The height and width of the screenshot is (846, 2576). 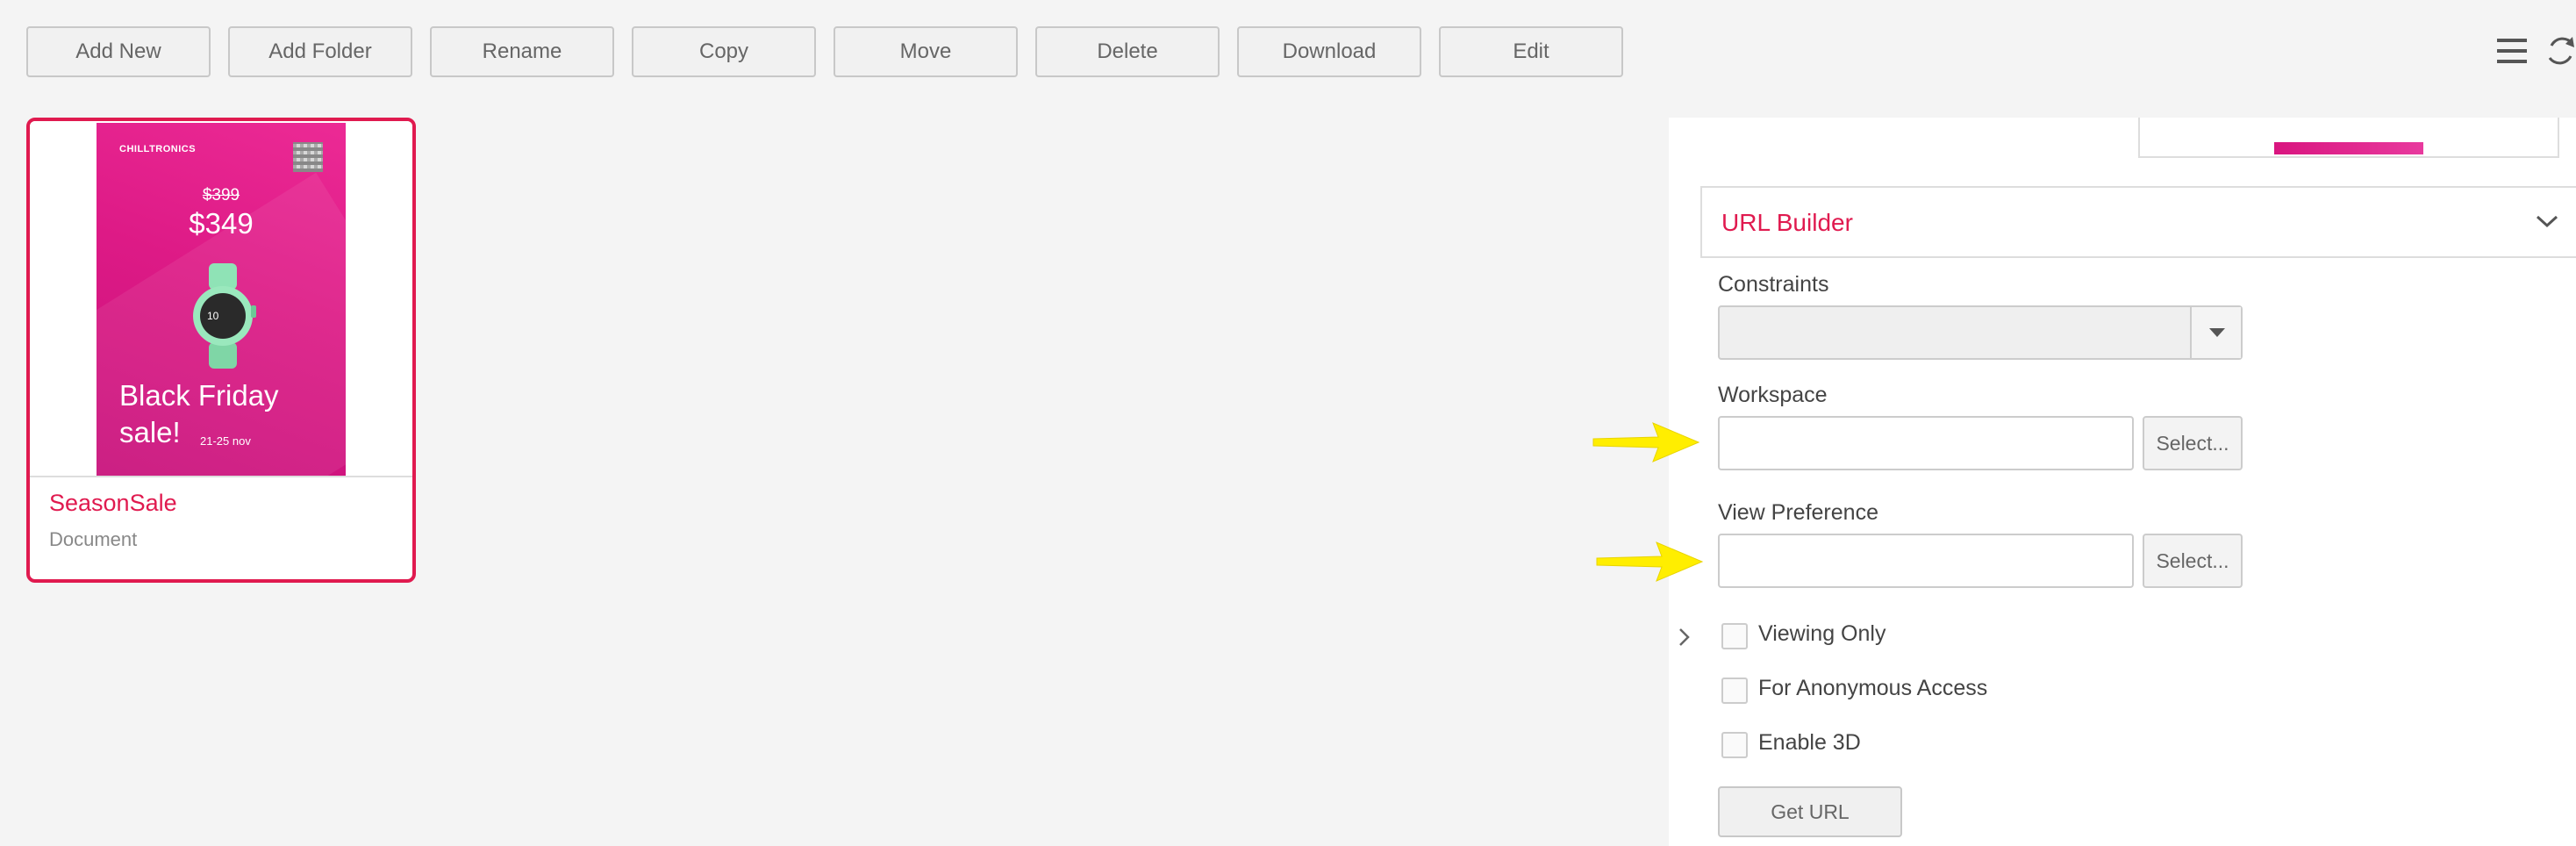 What do you see at coordinates (308, 157) in the screenshot?
I see `qr-code-icon` at bounding box center [308, 157].